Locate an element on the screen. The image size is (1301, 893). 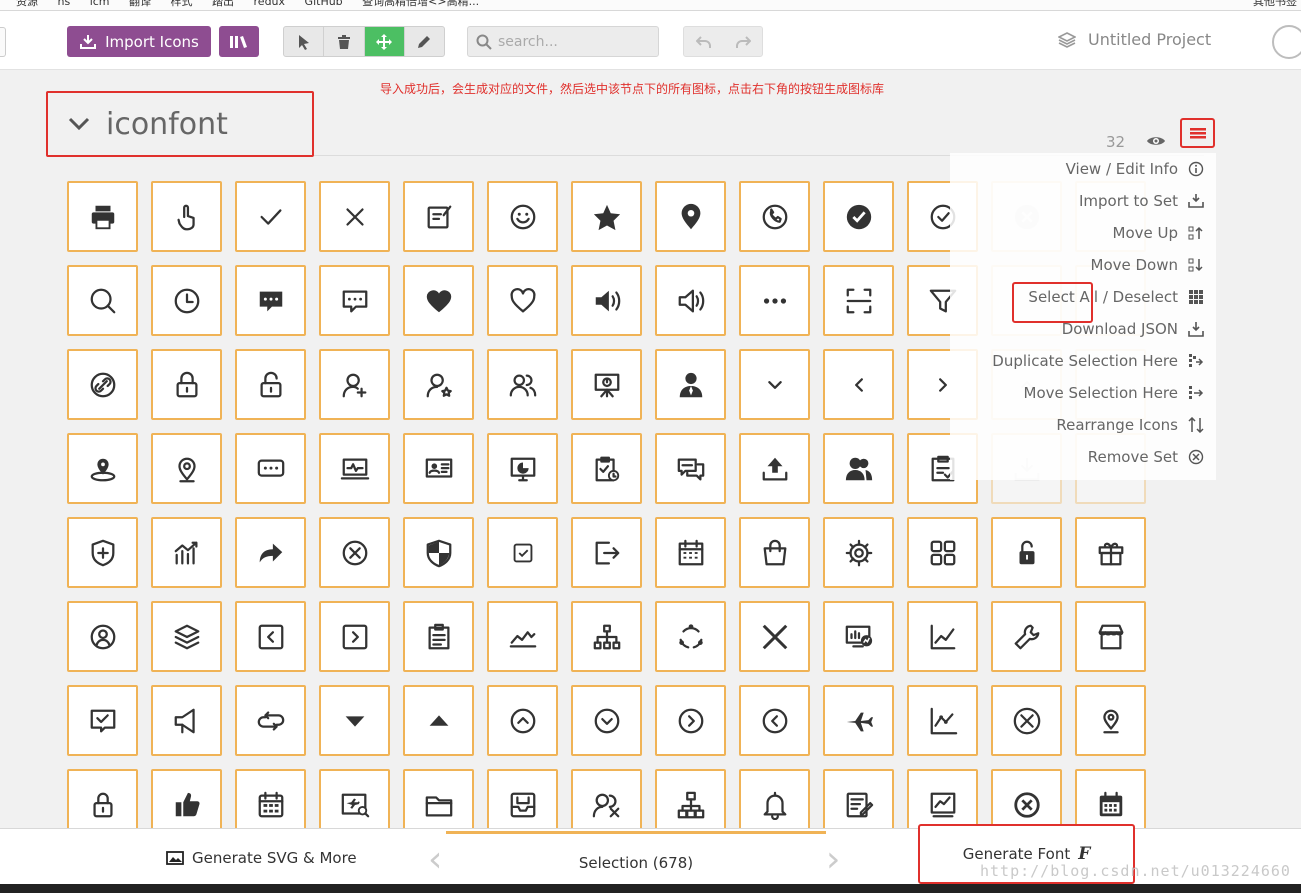
bookmark-item: GitHub is located at coordinates (324, 3).